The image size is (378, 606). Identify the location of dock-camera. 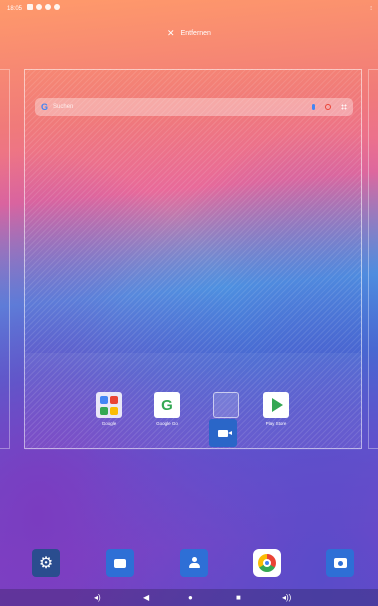
(340, 563).